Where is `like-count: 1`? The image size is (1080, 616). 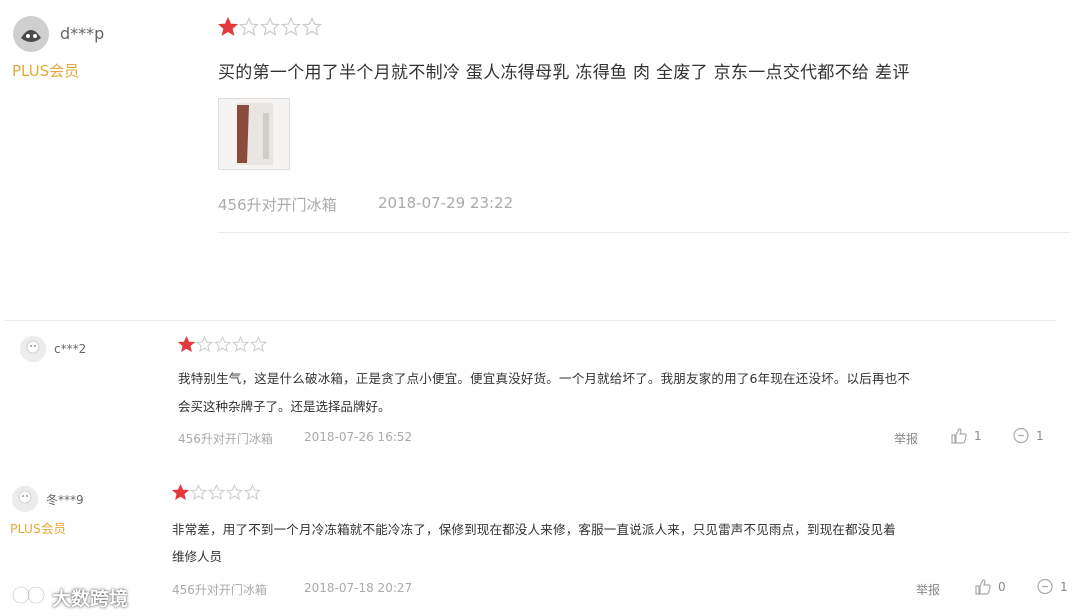 like-count: 1 is located at coordinates (978, 436).